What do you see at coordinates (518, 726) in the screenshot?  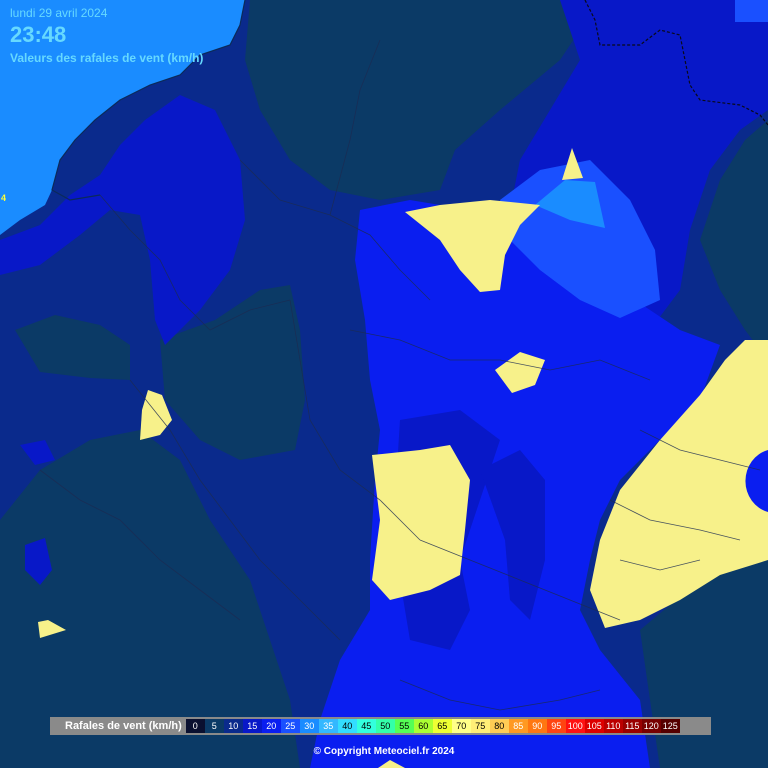 I see `legend-swatch: 85` at bounding box center [518, 726].